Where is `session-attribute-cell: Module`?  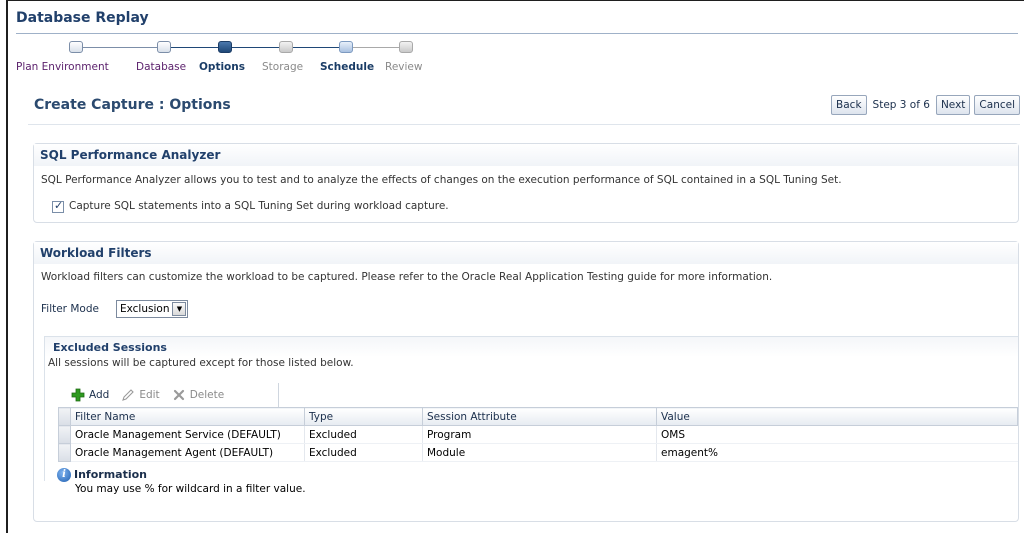
session-attribute-cell: Module is located at coordinates (539, 452).